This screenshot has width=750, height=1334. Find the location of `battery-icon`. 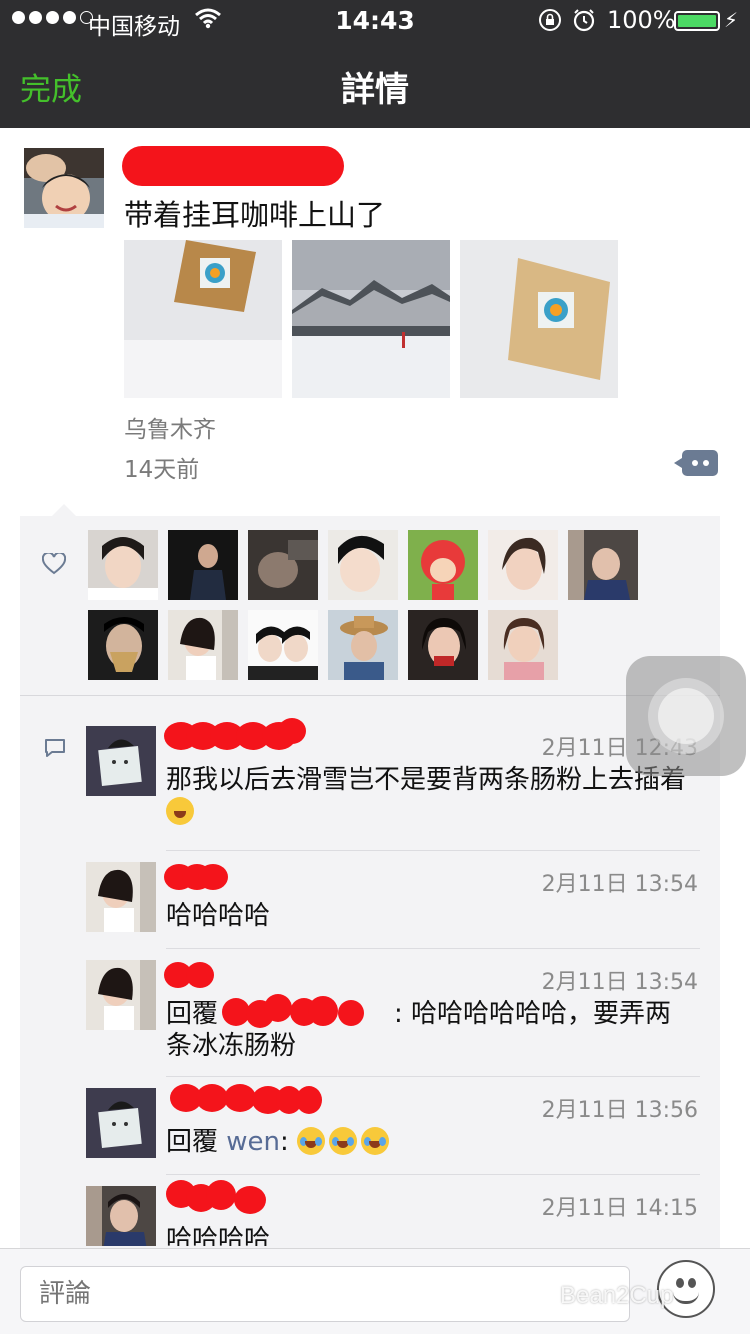

battery-icon is located at coordinates (697, 21).